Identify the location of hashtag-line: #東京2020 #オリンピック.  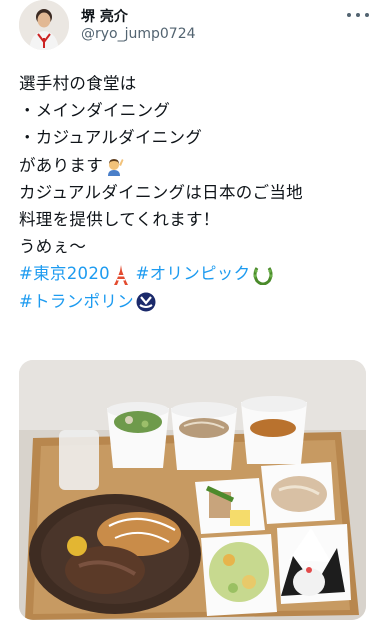
(194, 273).